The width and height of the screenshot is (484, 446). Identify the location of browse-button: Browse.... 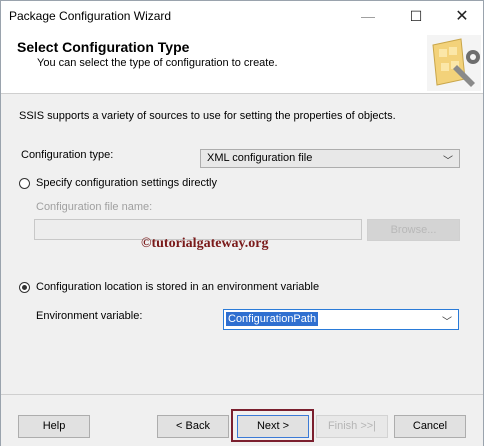
(413, 230).